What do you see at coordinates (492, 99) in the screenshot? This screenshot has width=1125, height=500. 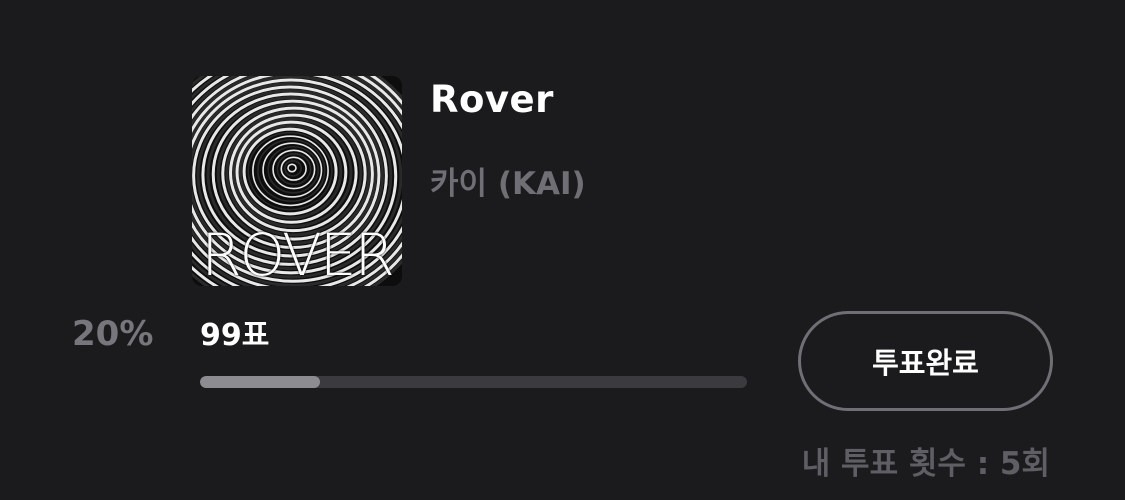 I see `song-title: Rover` at bounding box center [492, 99].